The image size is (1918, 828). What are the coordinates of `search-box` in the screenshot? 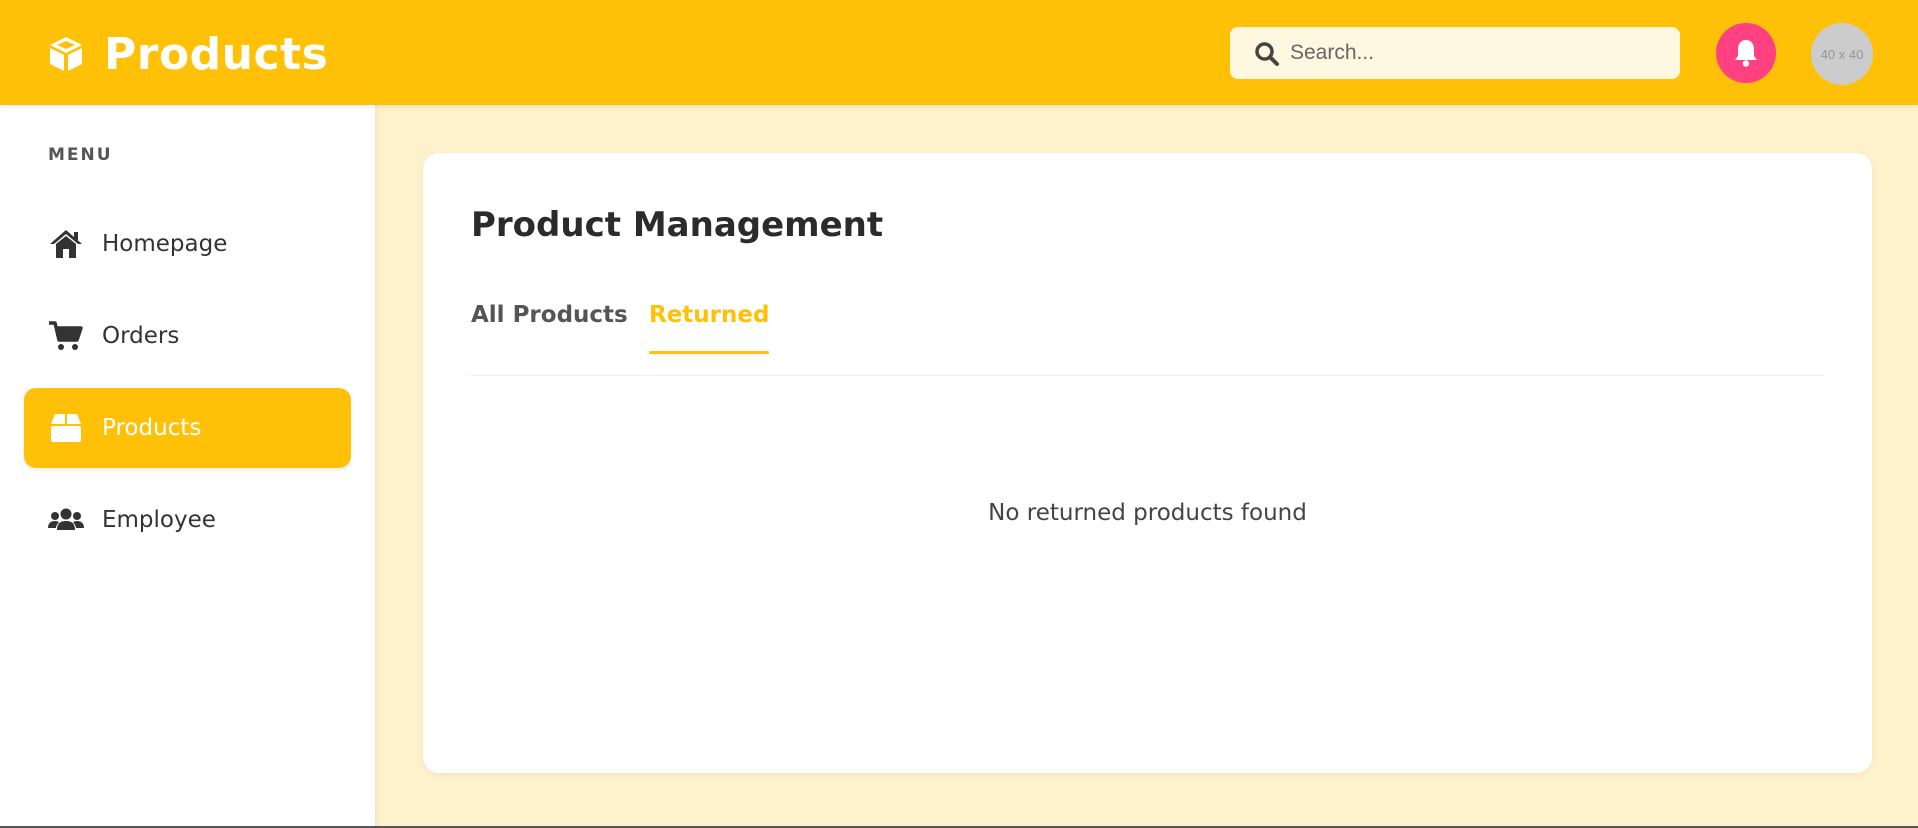 It's located at (1455, 53).